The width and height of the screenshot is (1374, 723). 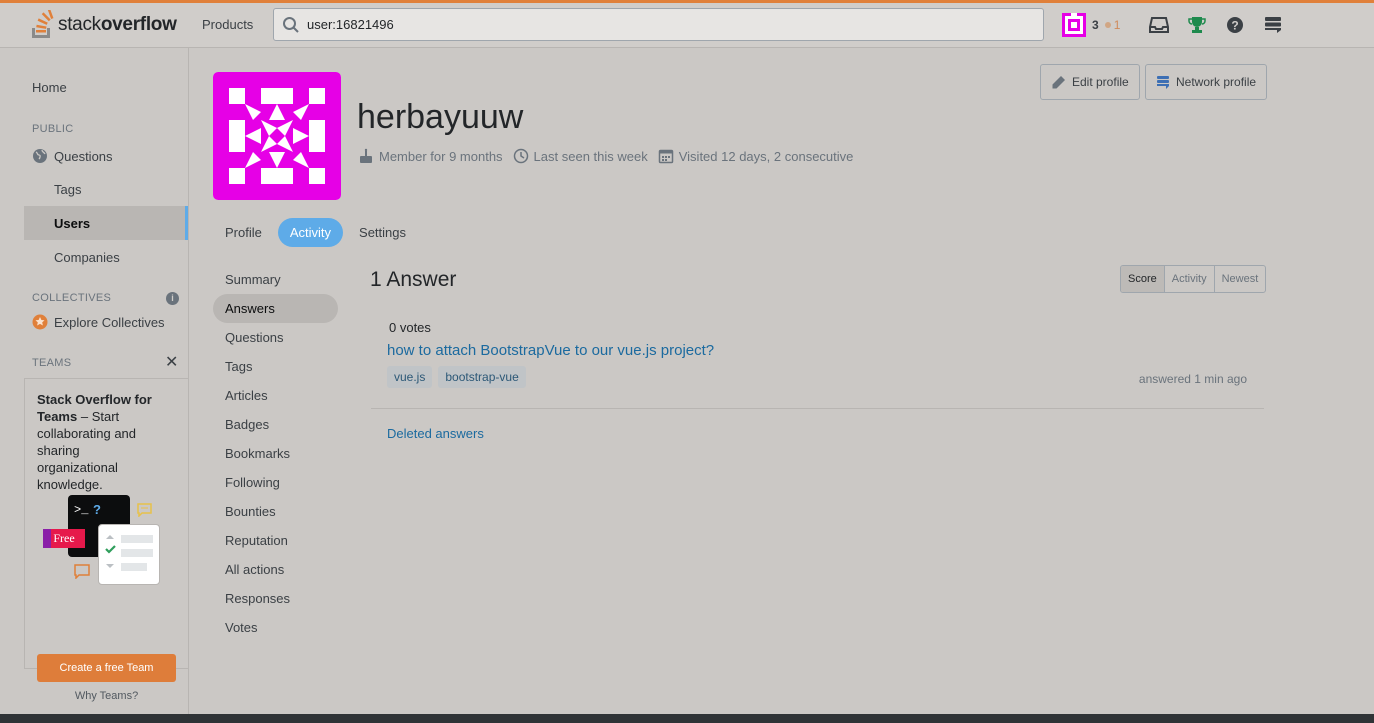 What do you see at coordinates (667, 24) in the screenshot?
I see `search-input` at bounding box center [667, 24].